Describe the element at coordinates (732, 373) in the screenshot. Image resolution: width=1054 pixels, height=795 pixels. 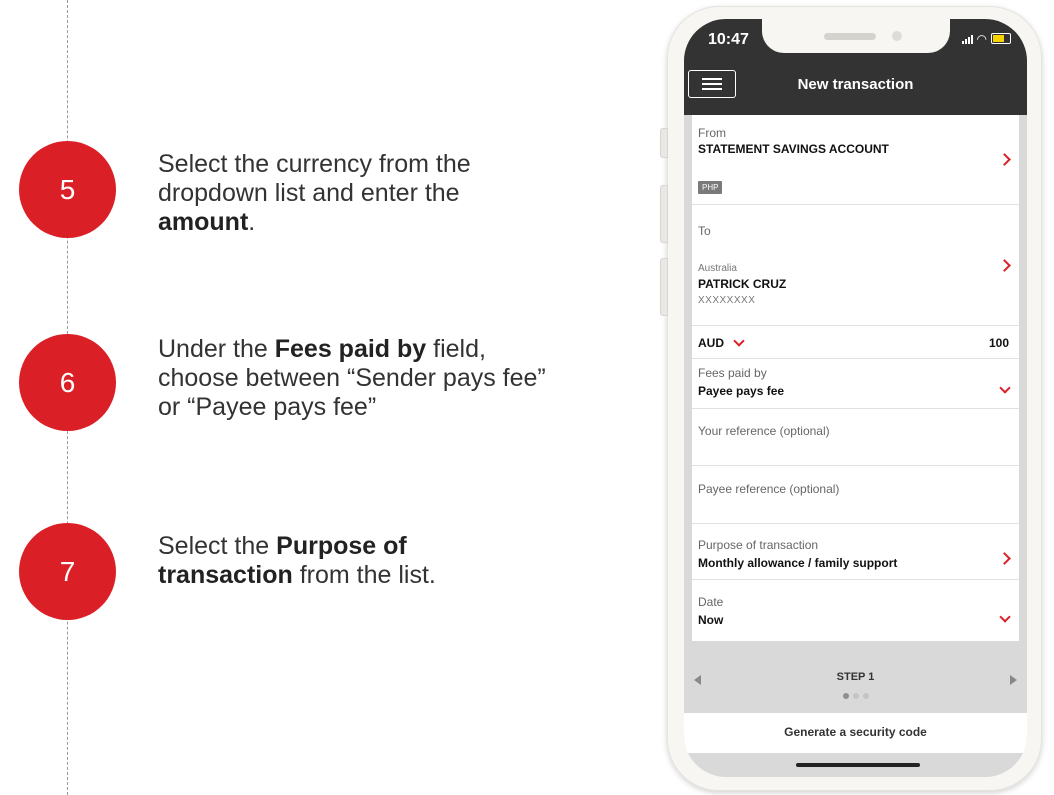
I see `fees-label: Fees paid by` at that location.